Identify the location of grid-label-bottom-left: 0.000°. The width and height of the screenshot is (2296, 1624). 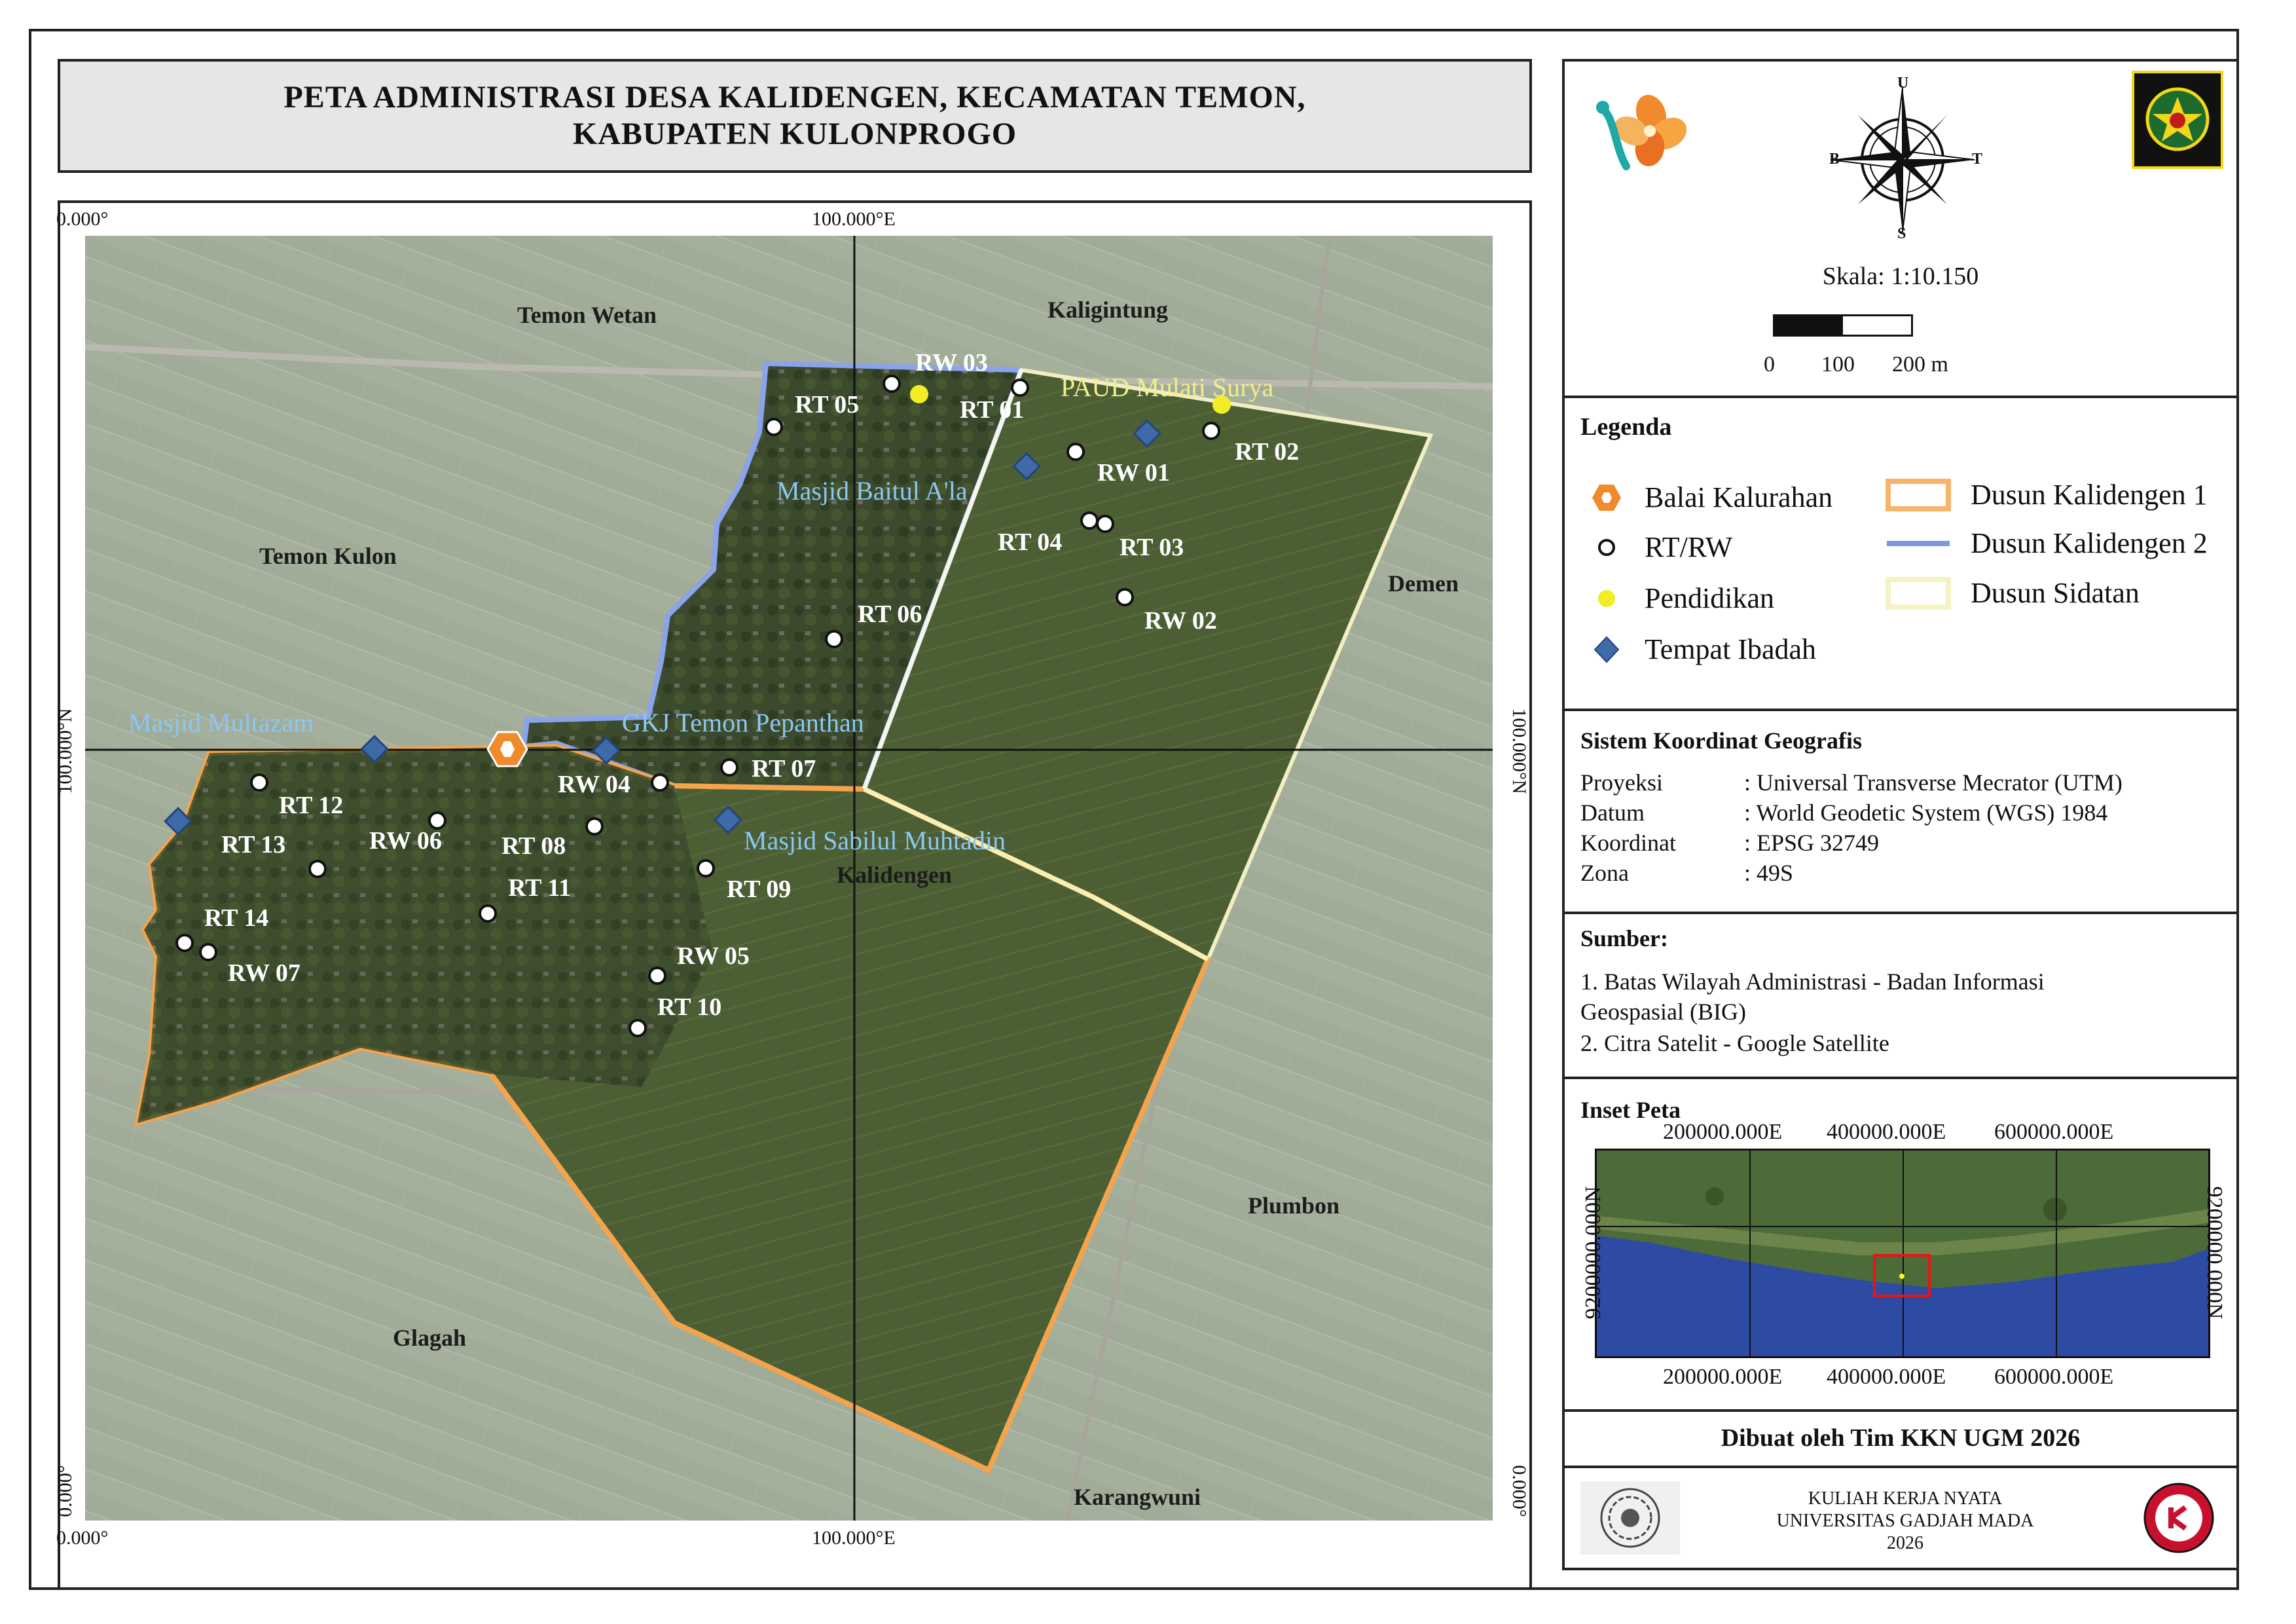
(82, 1538).